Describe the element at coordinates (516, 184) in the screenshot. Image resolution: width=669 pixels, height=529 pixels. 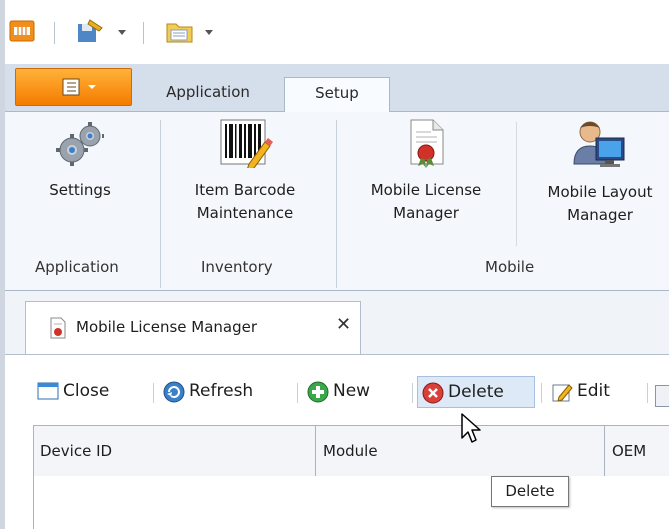
I see `button-separator` at that location.